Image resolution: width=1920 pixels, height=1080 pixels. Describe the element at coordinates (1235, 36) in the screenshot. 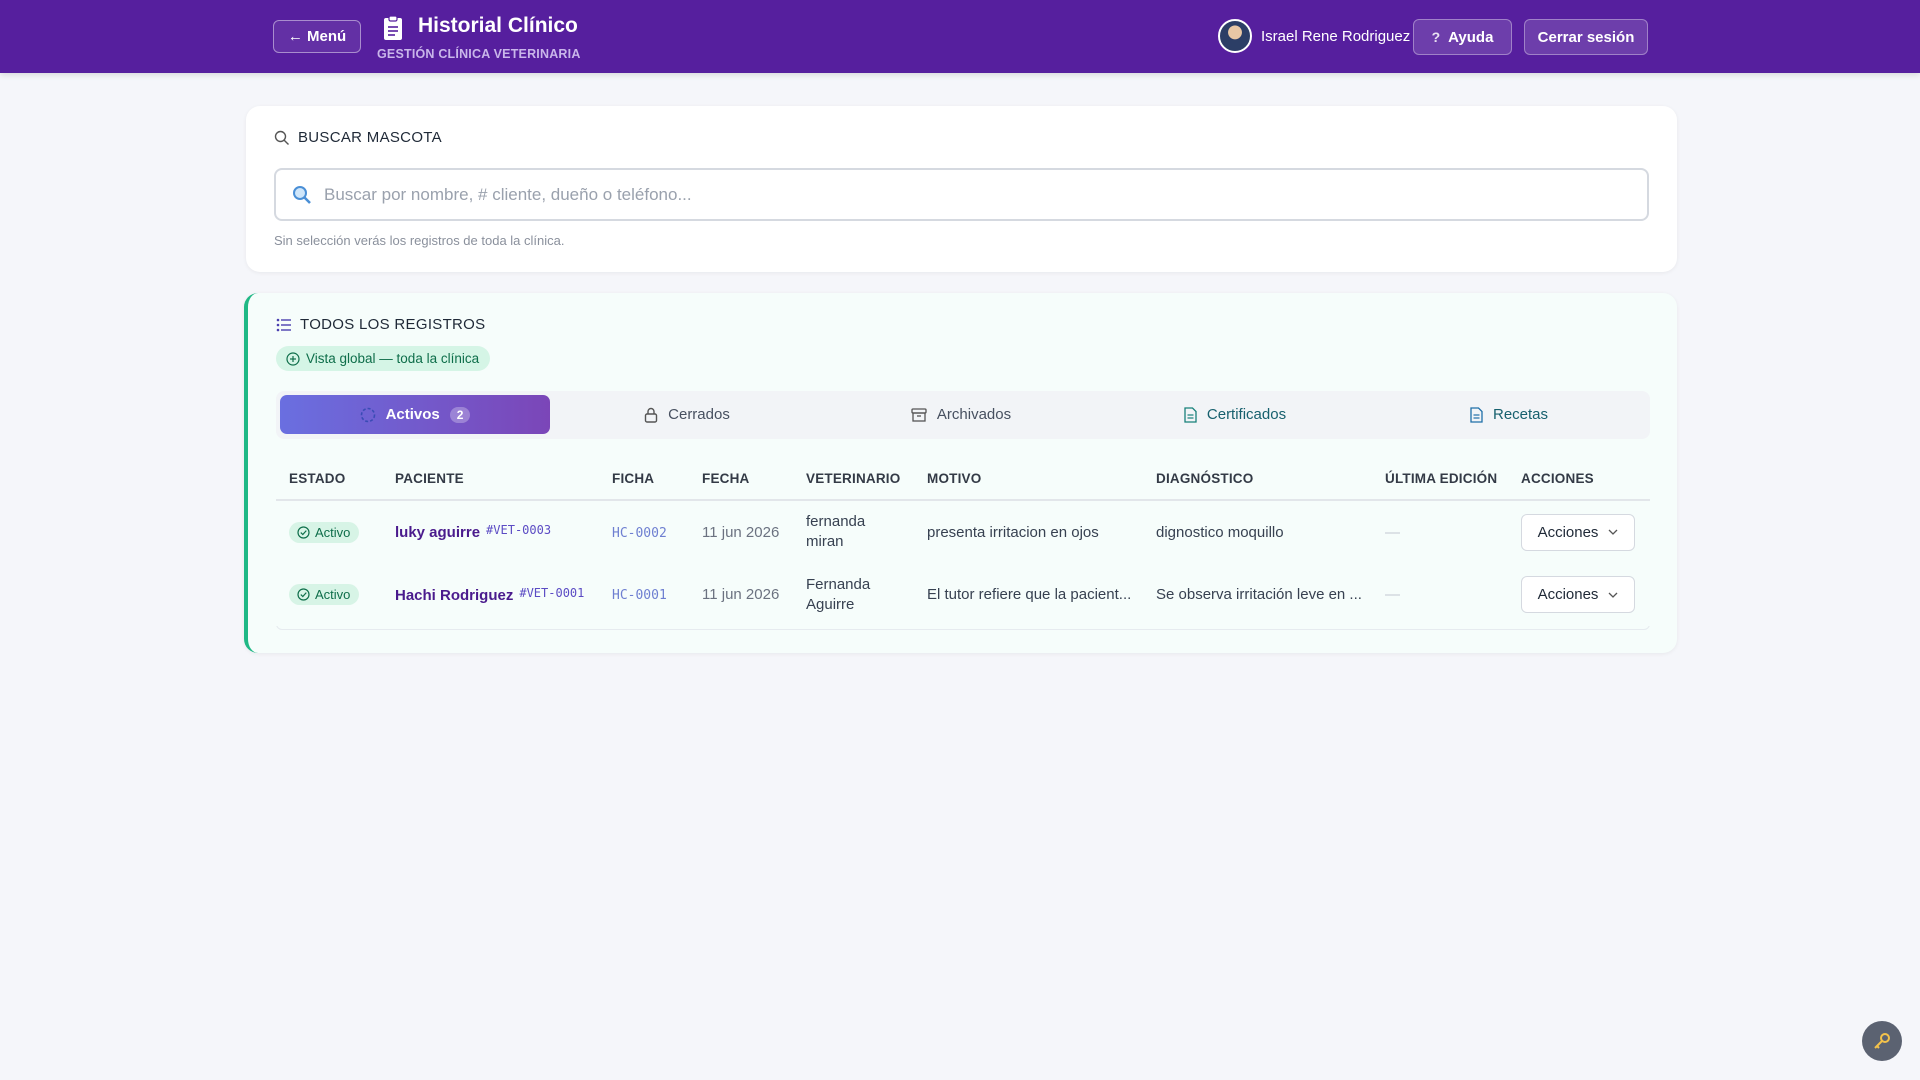

I see `avatar` at that location.